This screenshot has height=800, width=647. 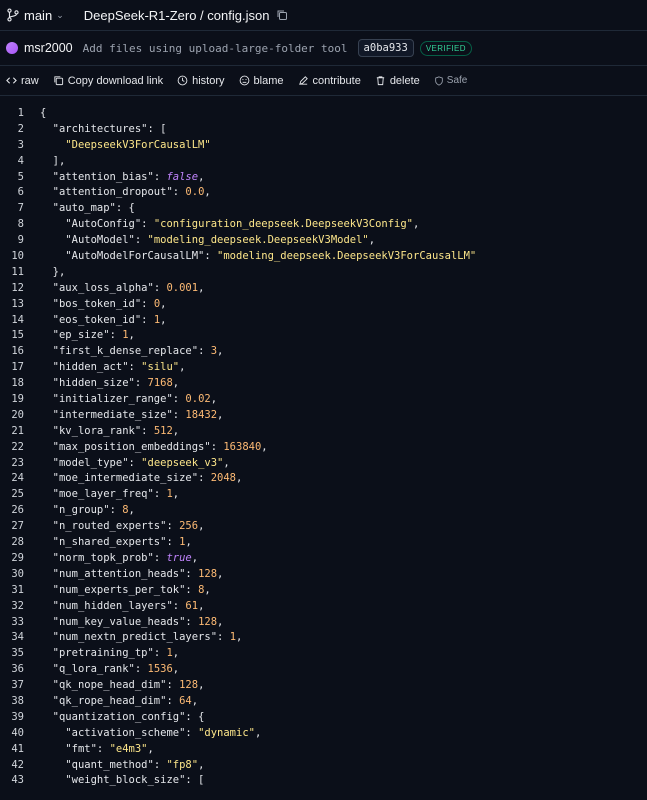 I want to click on line-number: 24, so click(x=12, y=479).